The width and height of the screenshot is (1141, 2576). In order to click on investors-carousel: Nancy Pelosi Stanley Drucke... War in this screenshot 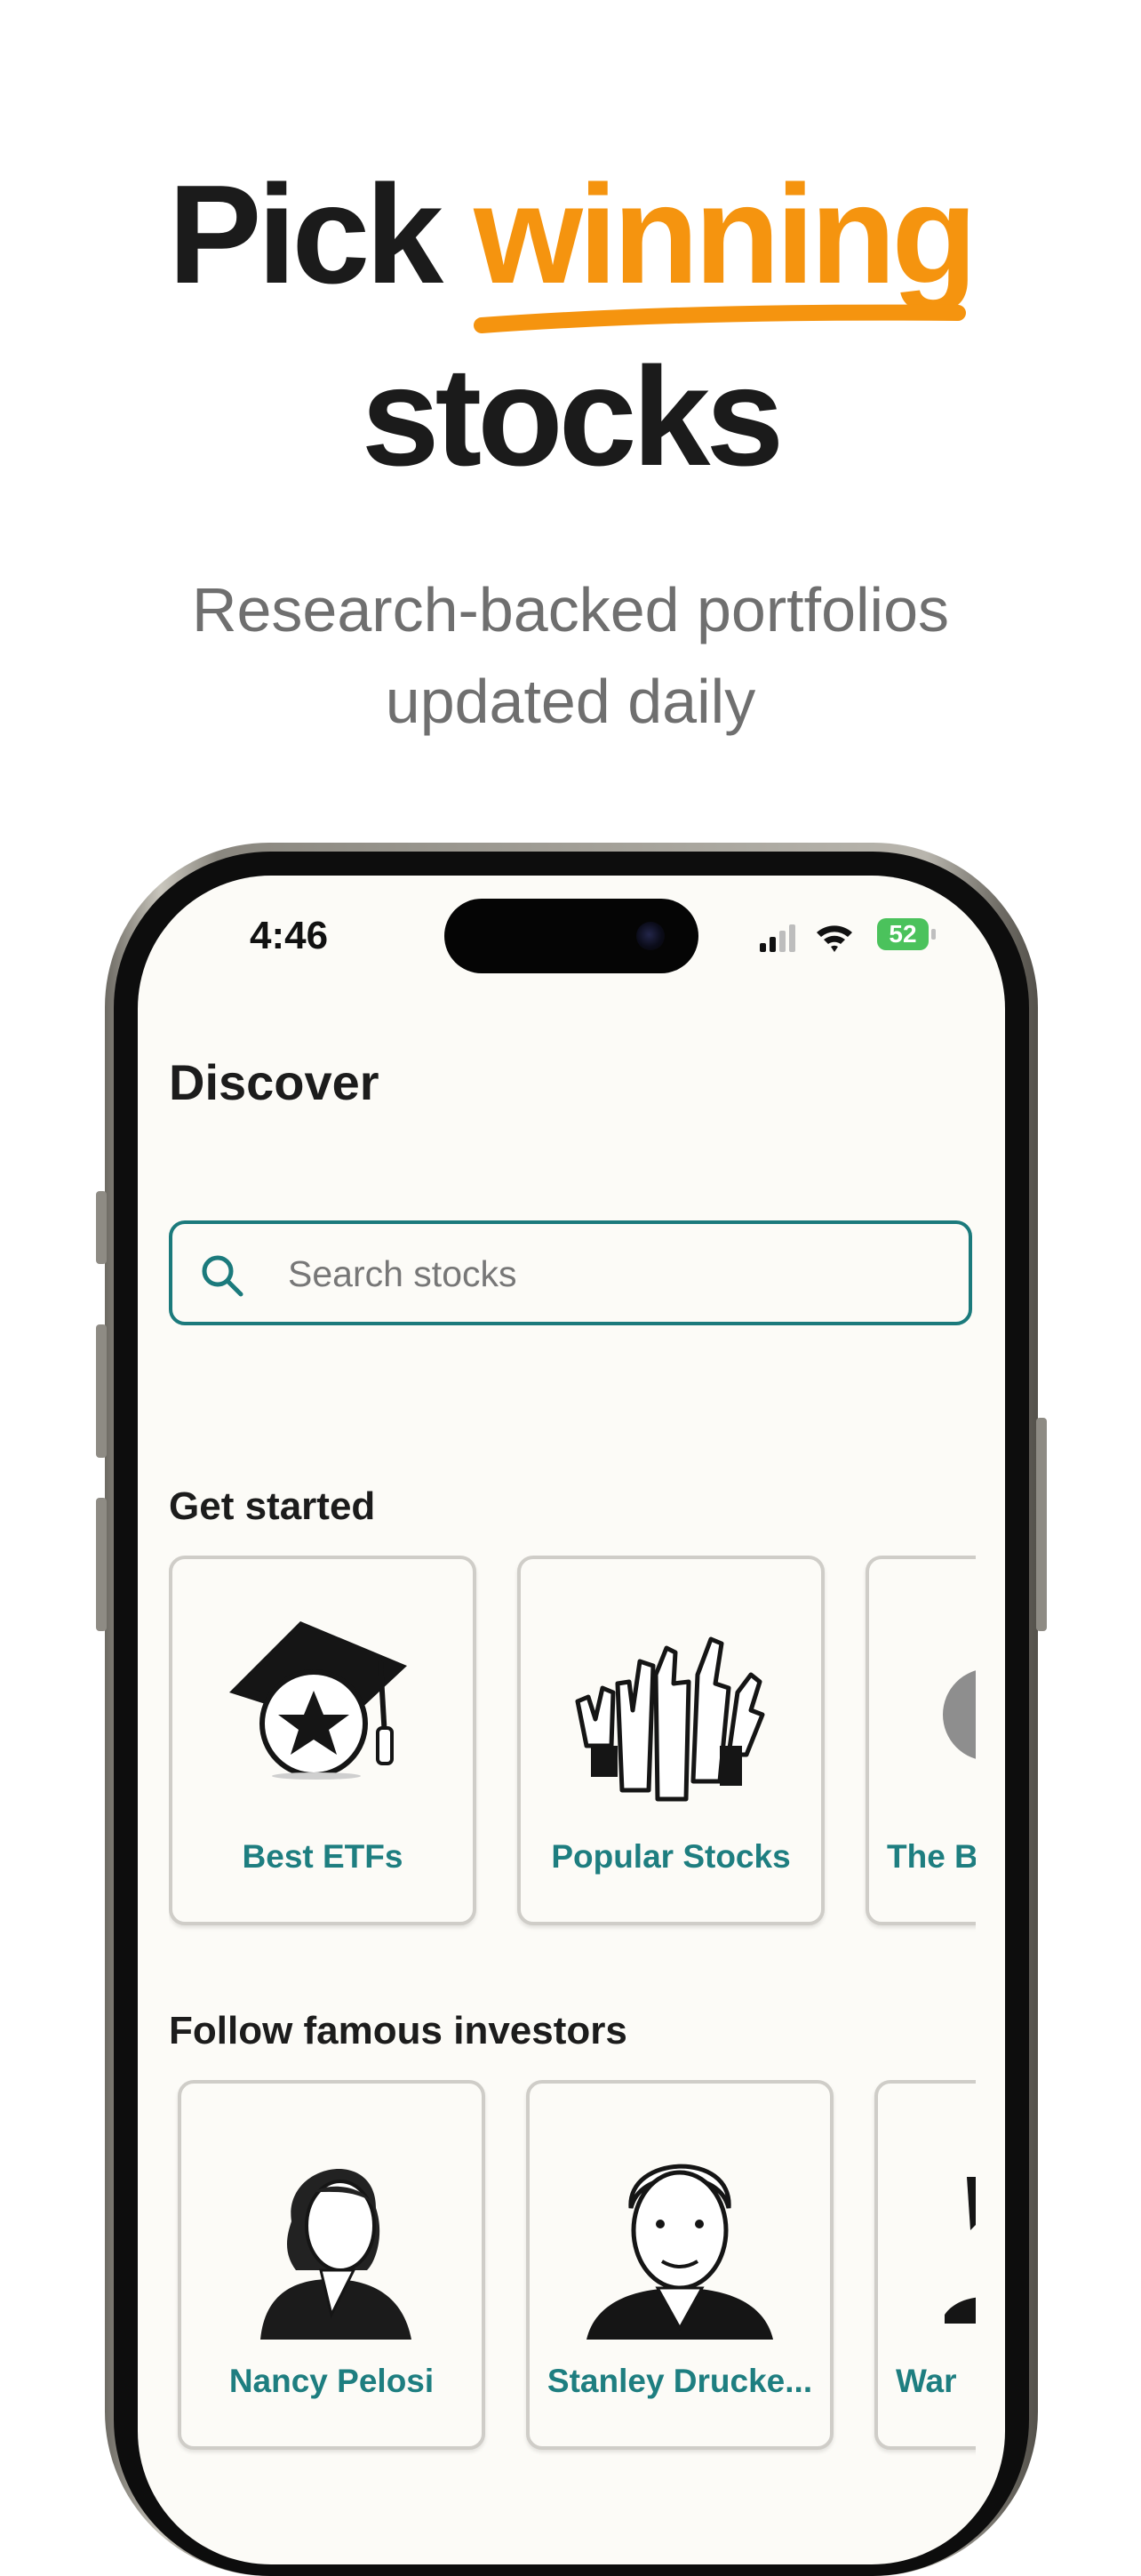, I will do `click(572, 2271)`.